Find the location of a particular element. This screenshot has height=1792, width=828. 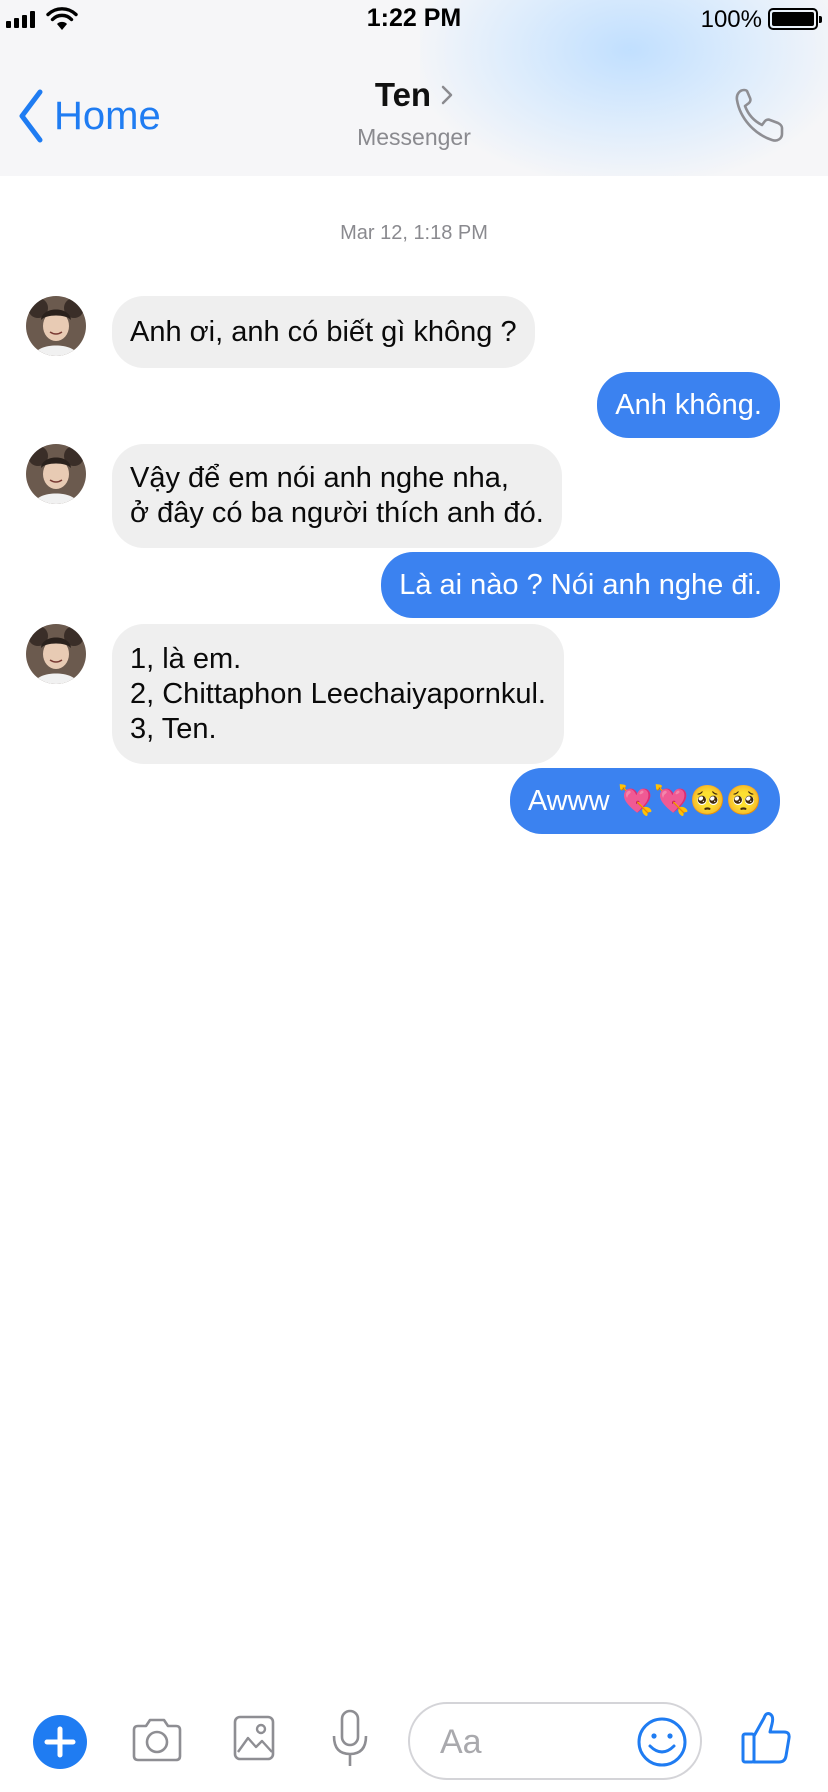

contact-name-button: Ten is located at coordinates (414, 95).